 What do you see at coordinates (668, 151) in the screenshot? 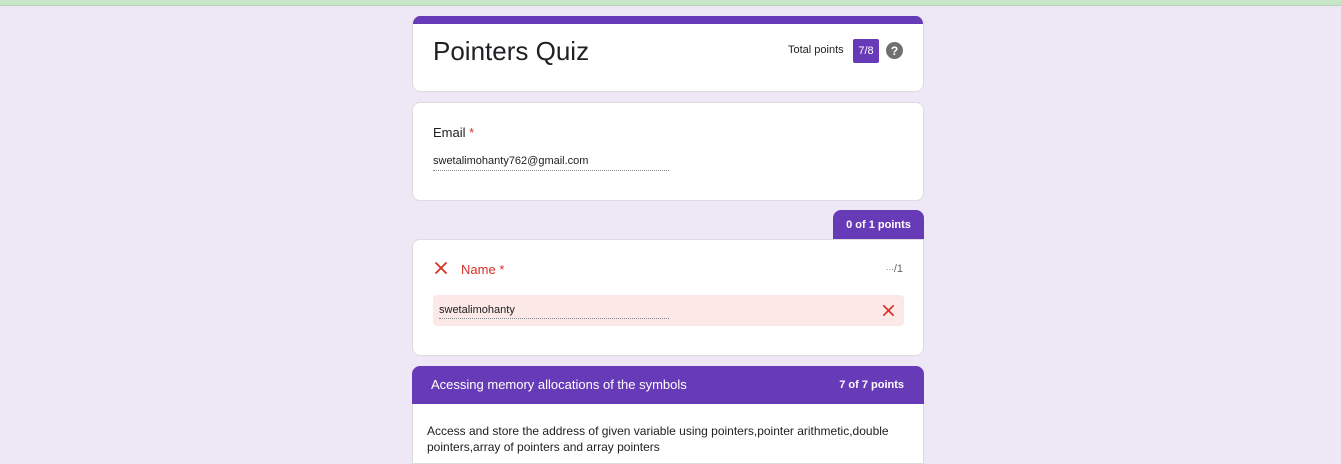
I see `email-card: Email * swetalimohanty762@gmail.com` at bounding box center [668, 151].